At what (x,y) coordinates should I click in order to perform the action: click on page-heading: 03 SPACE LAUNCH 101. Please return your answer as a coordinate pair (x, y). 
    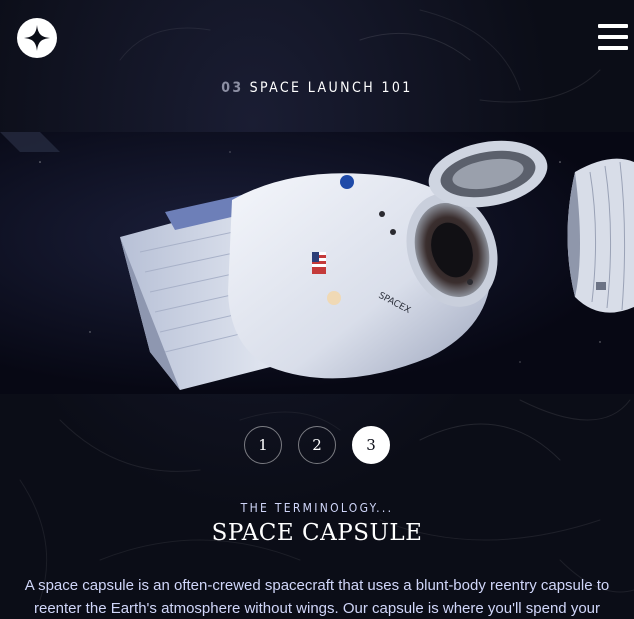
    Looking at the image, I should click on (317, 88).